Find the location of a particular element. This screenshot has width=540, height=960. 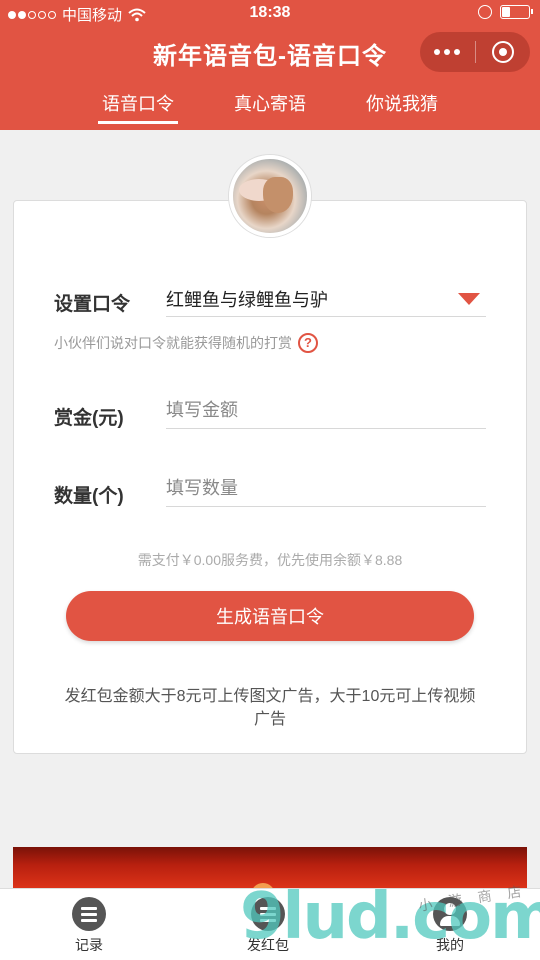

battery-icon is located at coordinates (516, 12).